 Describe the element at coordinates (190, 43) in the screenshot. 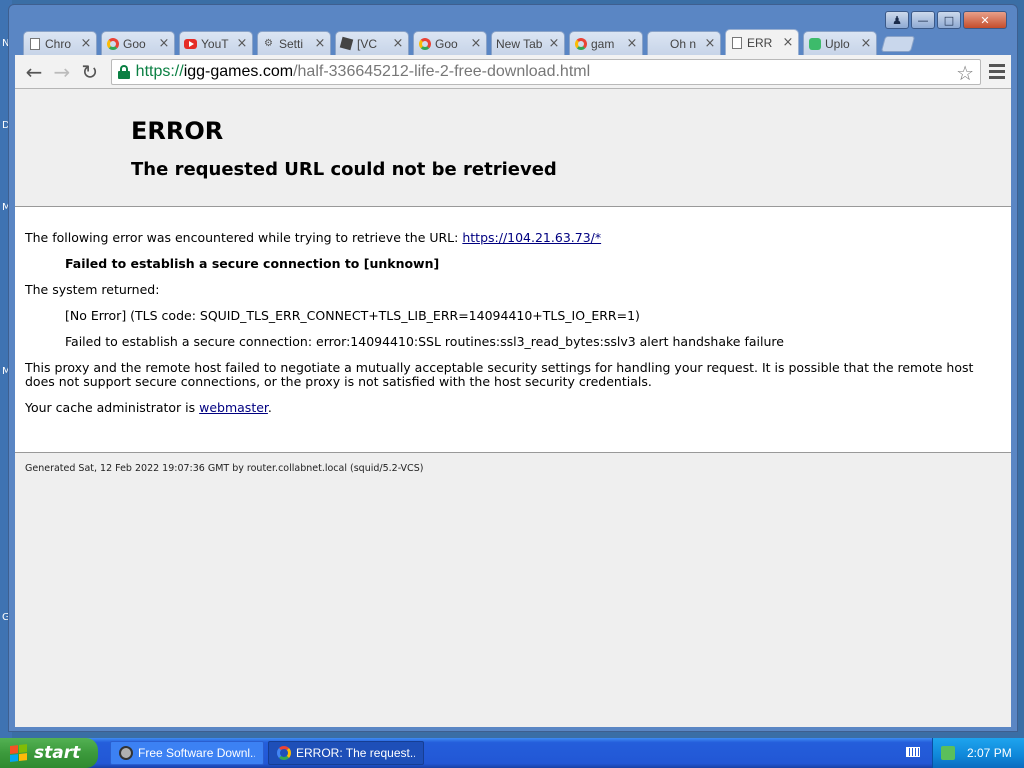

I see `youtube-icon` at that location.